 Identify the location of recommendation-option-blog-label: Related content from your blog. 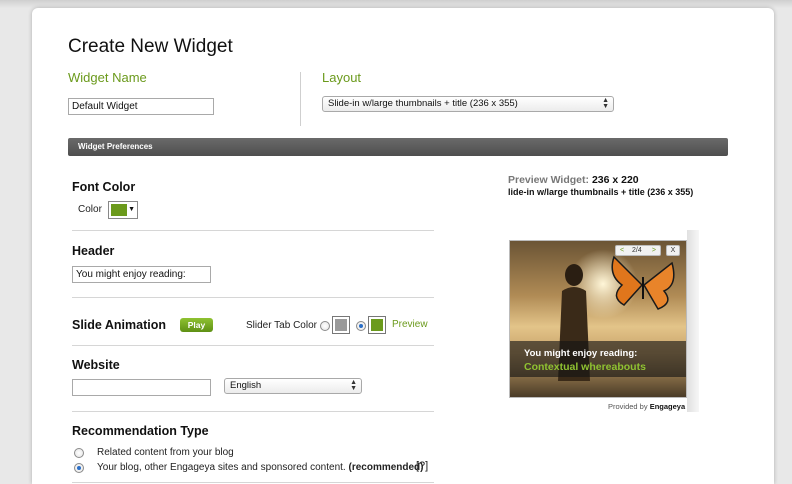
(165, 452).